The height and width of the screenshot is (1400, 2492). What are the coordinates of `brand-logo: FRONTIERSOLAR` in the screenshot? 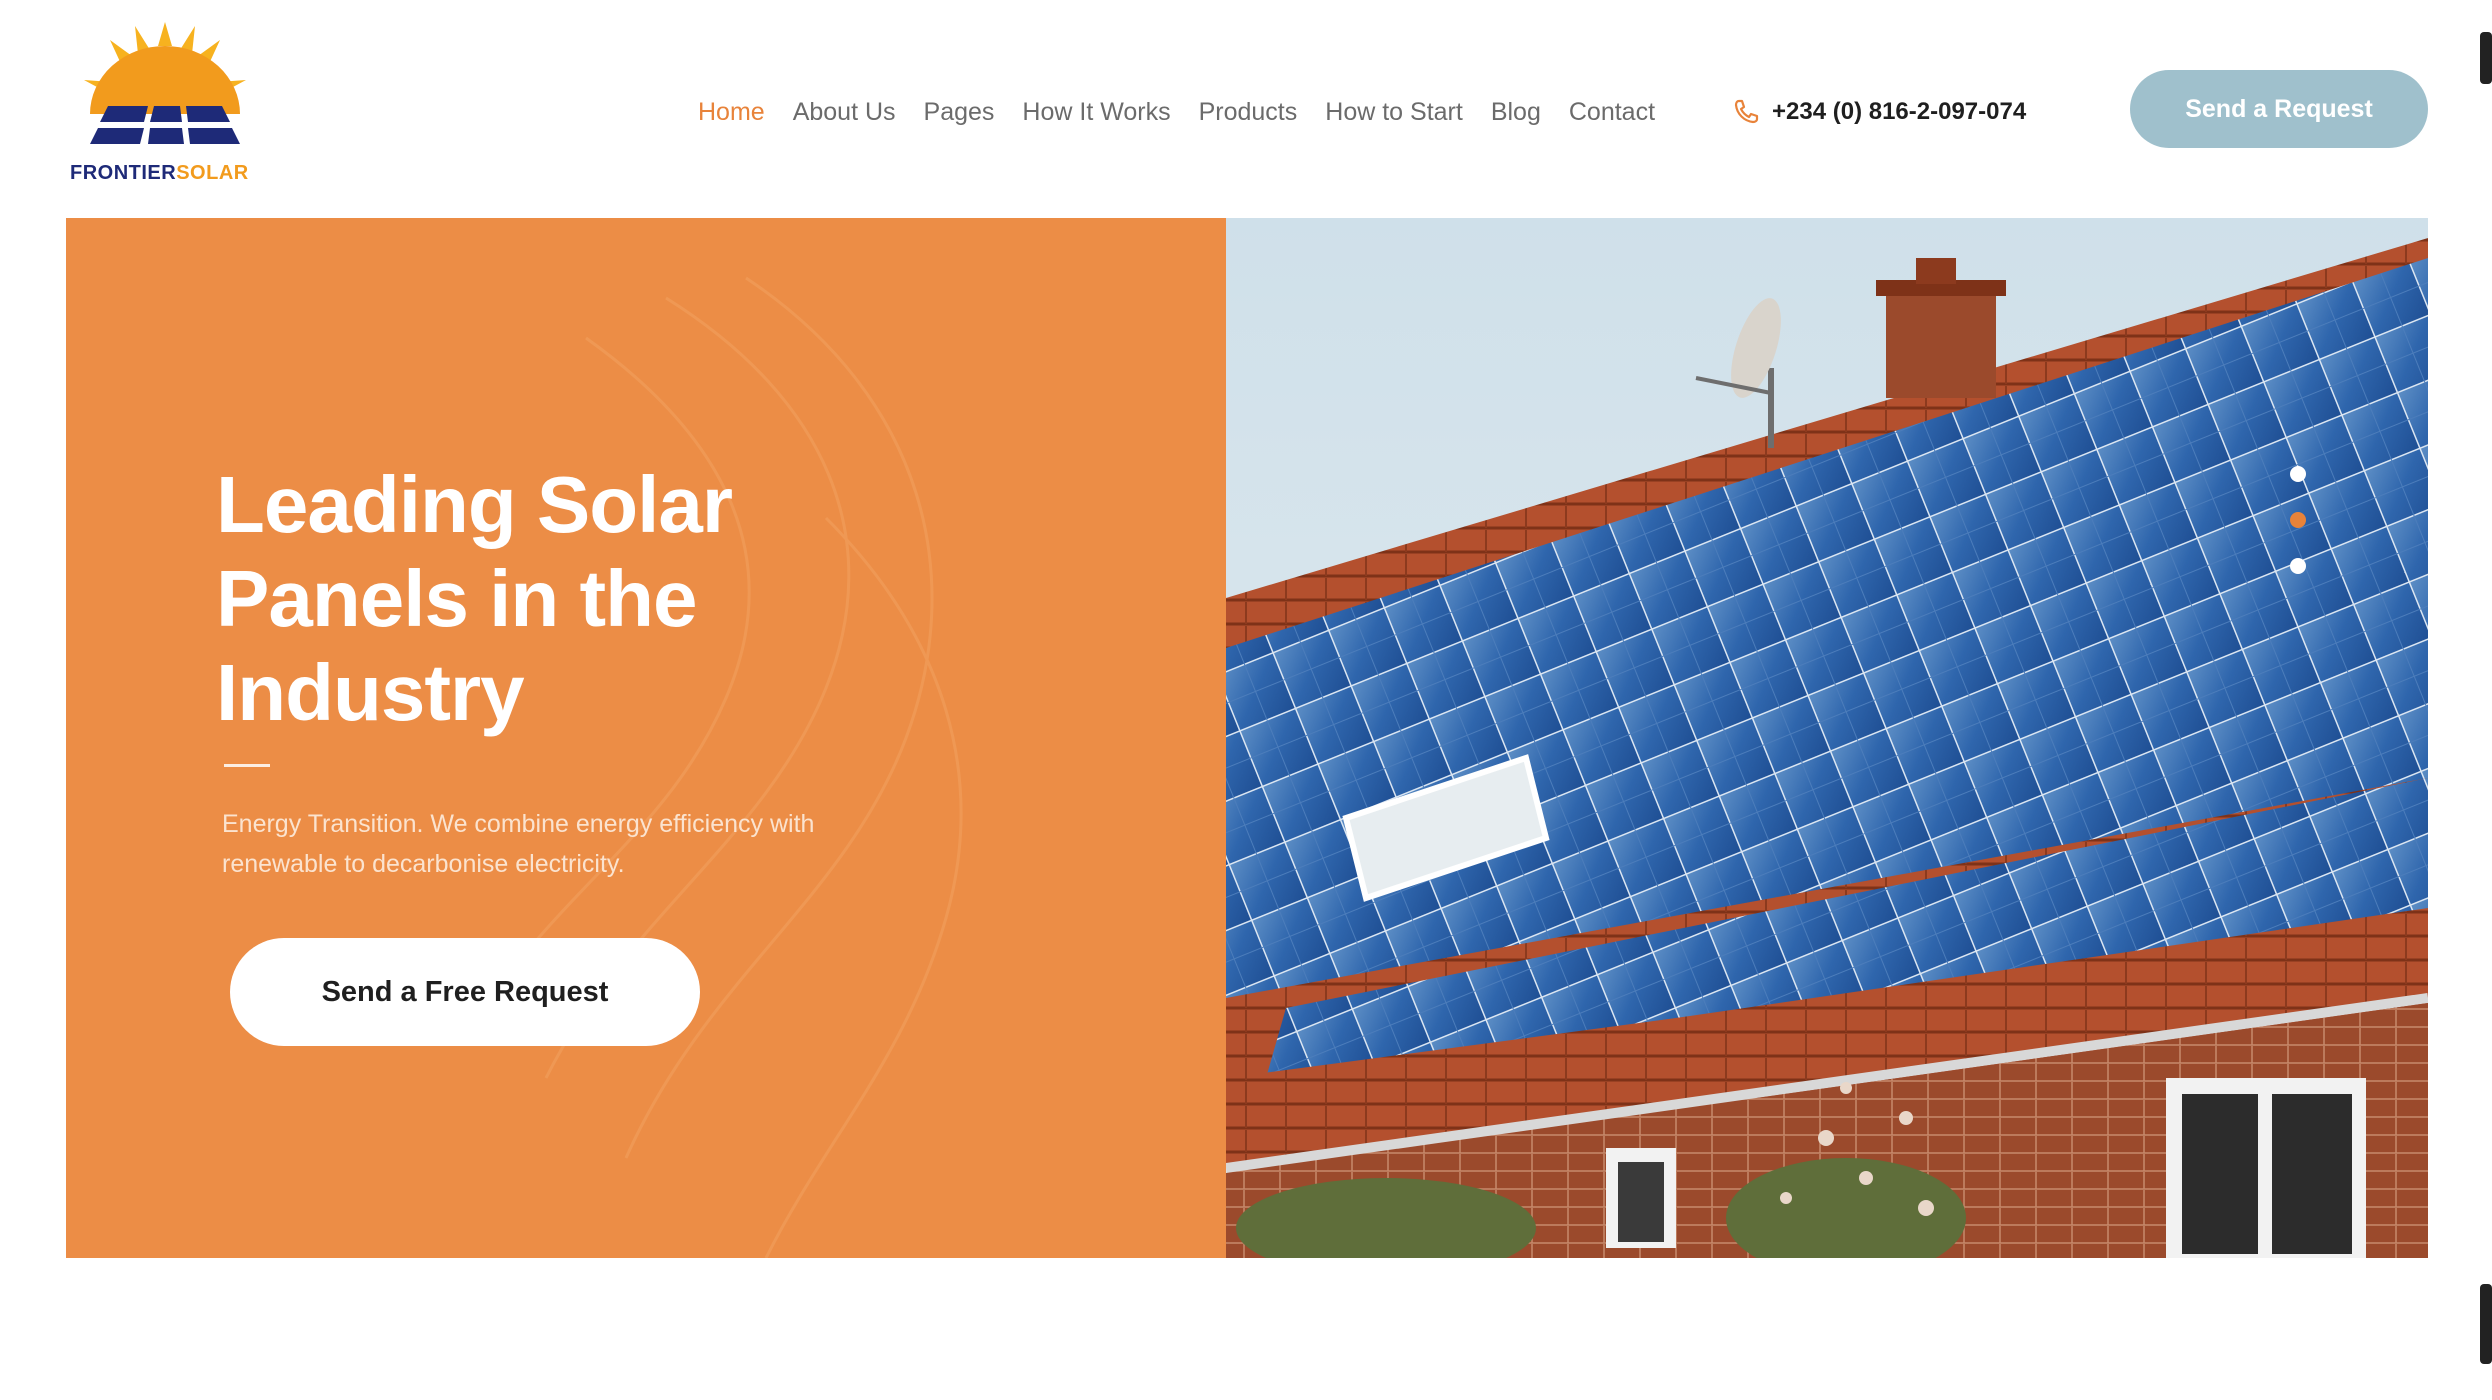 It's located at (165, 107).